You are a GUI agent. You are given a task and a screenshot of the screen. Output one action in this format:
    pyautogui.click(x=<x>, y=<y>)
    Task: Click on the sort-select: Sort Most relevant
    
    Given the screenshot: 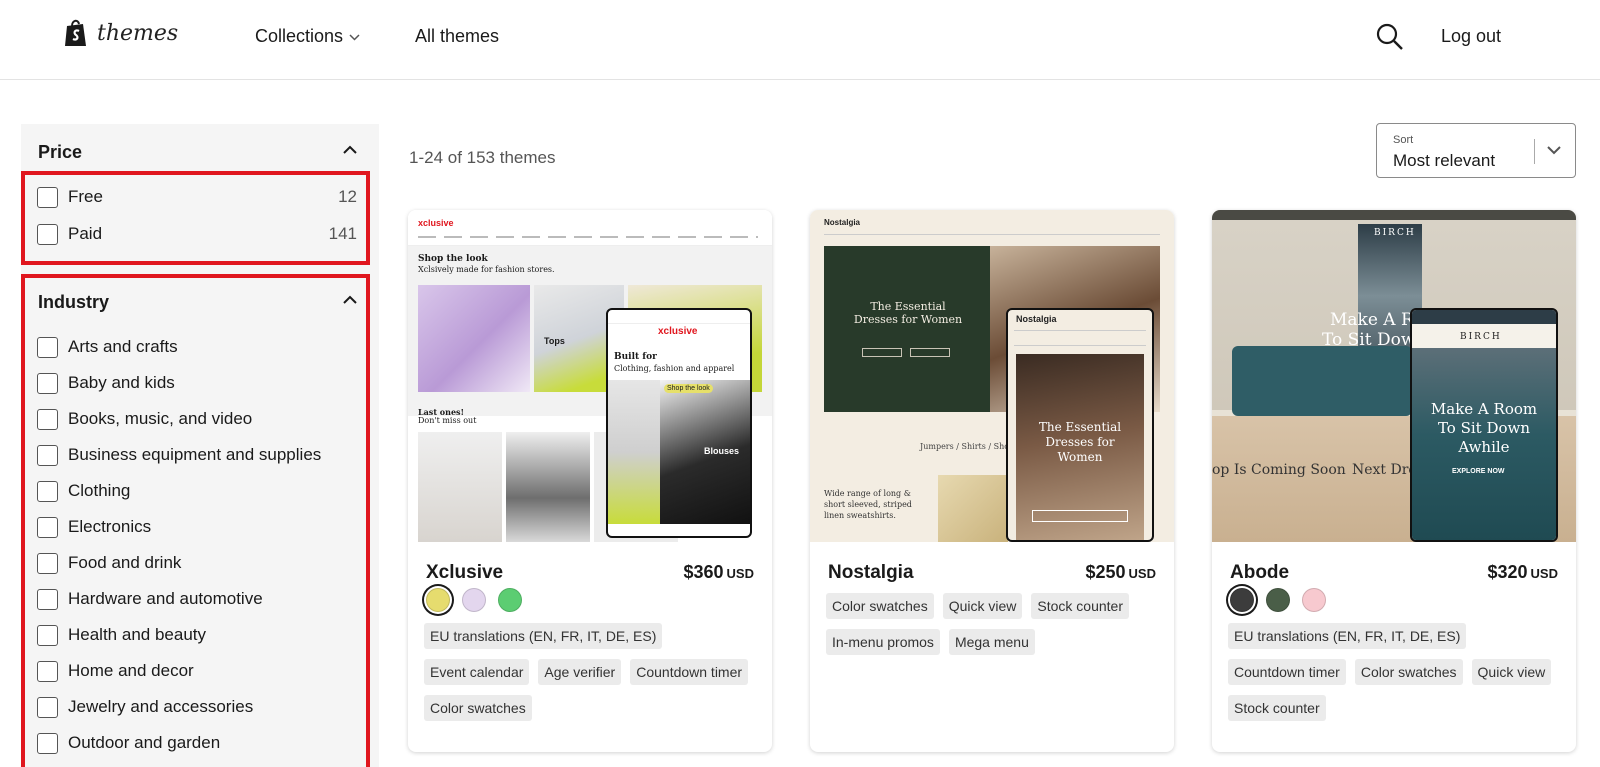 What is the action you would take?
    pyautogui.click(x=1476, y=150)
    